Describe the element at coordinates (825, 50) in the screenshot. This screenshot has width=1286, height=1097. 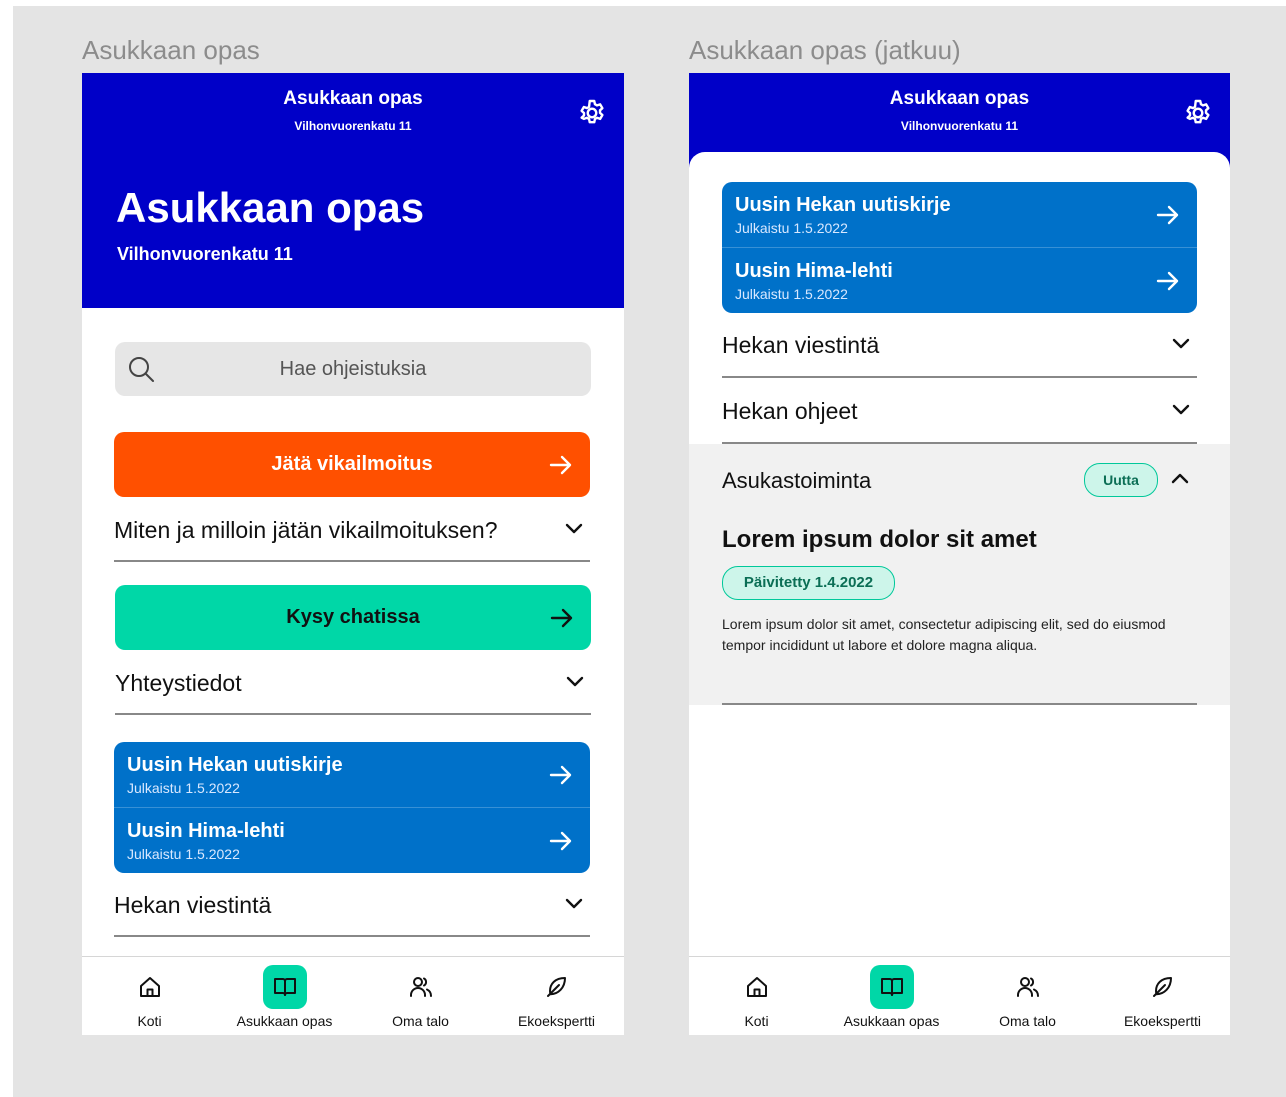
I see `frame-title-2: Asukkaan opas (jatkuu)` at that location.